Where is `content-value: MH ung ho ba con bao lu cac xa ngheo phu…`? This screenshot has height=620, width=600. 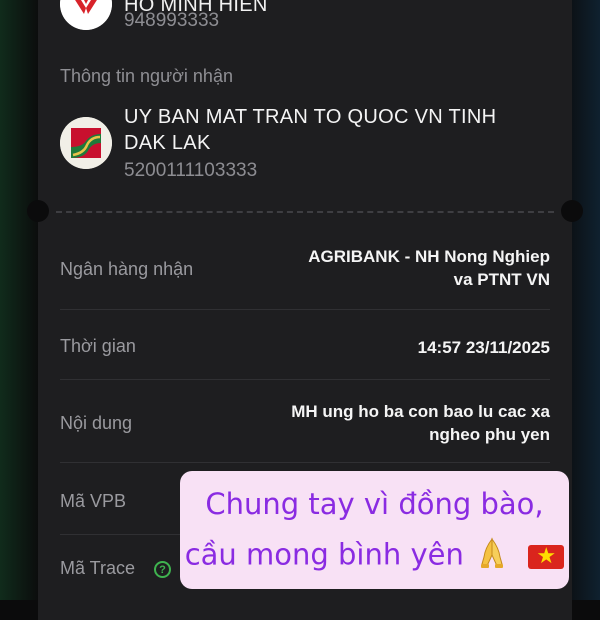 content-value: MH ung ho ba con bao lu cac xa ngheo phu… is located at coordinates (420, 423).